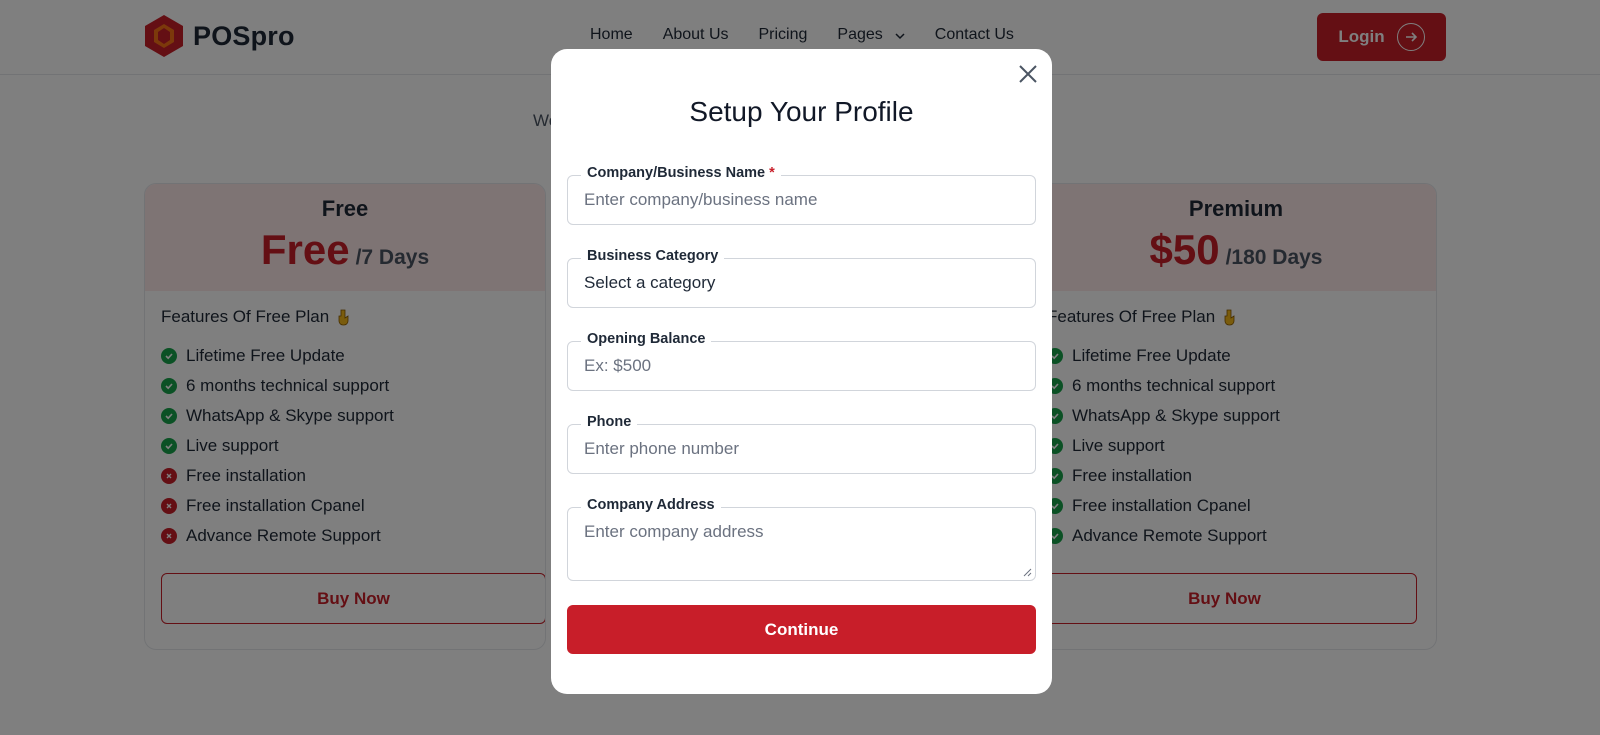 Image resolution: width=1600 pixels, height=735 pixels. I want to click on company-name-label-text: Company/Business Name, so click(676, 173).